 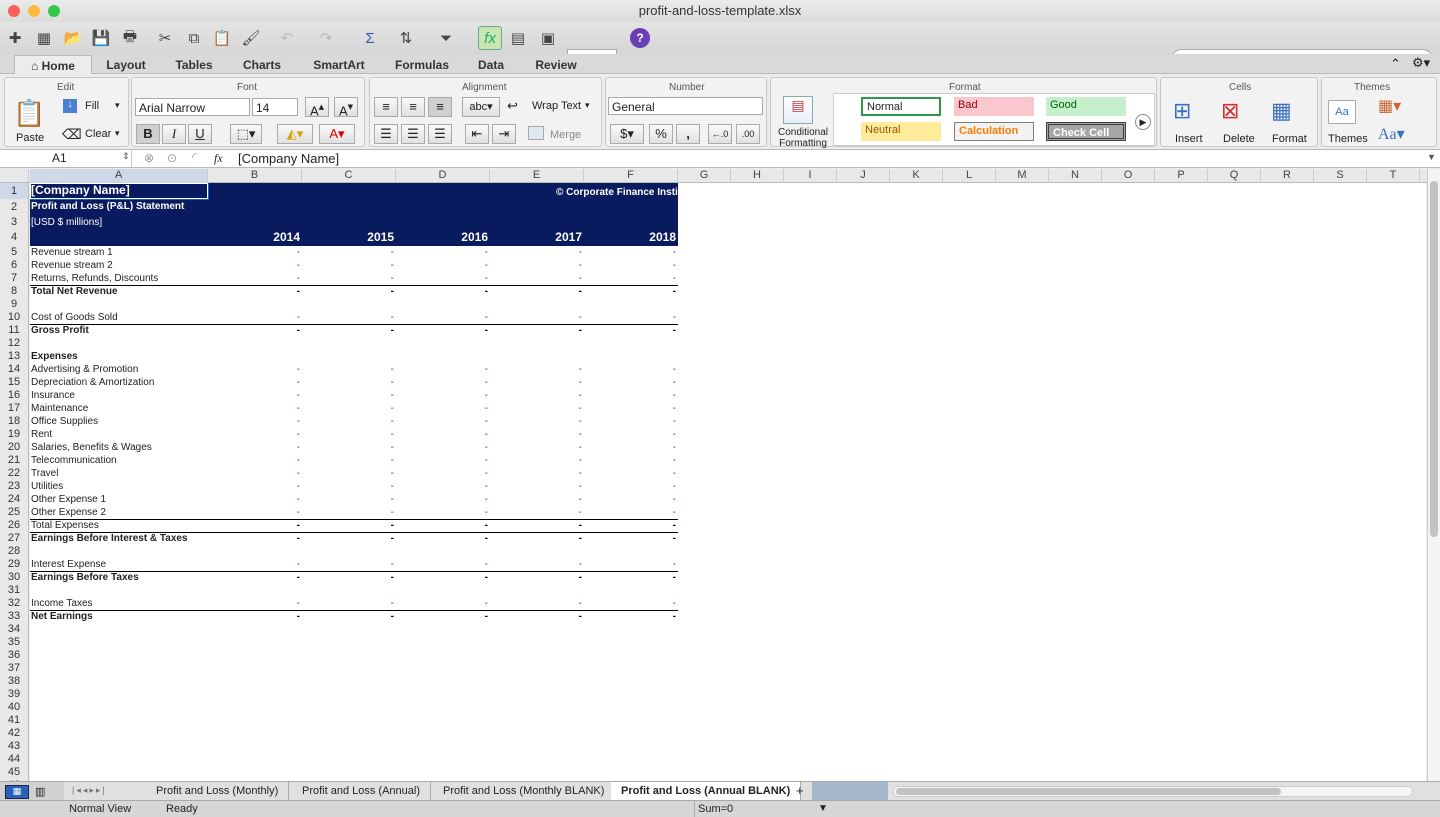 I want to click on row-header: 27, so click(x=14, y=538).